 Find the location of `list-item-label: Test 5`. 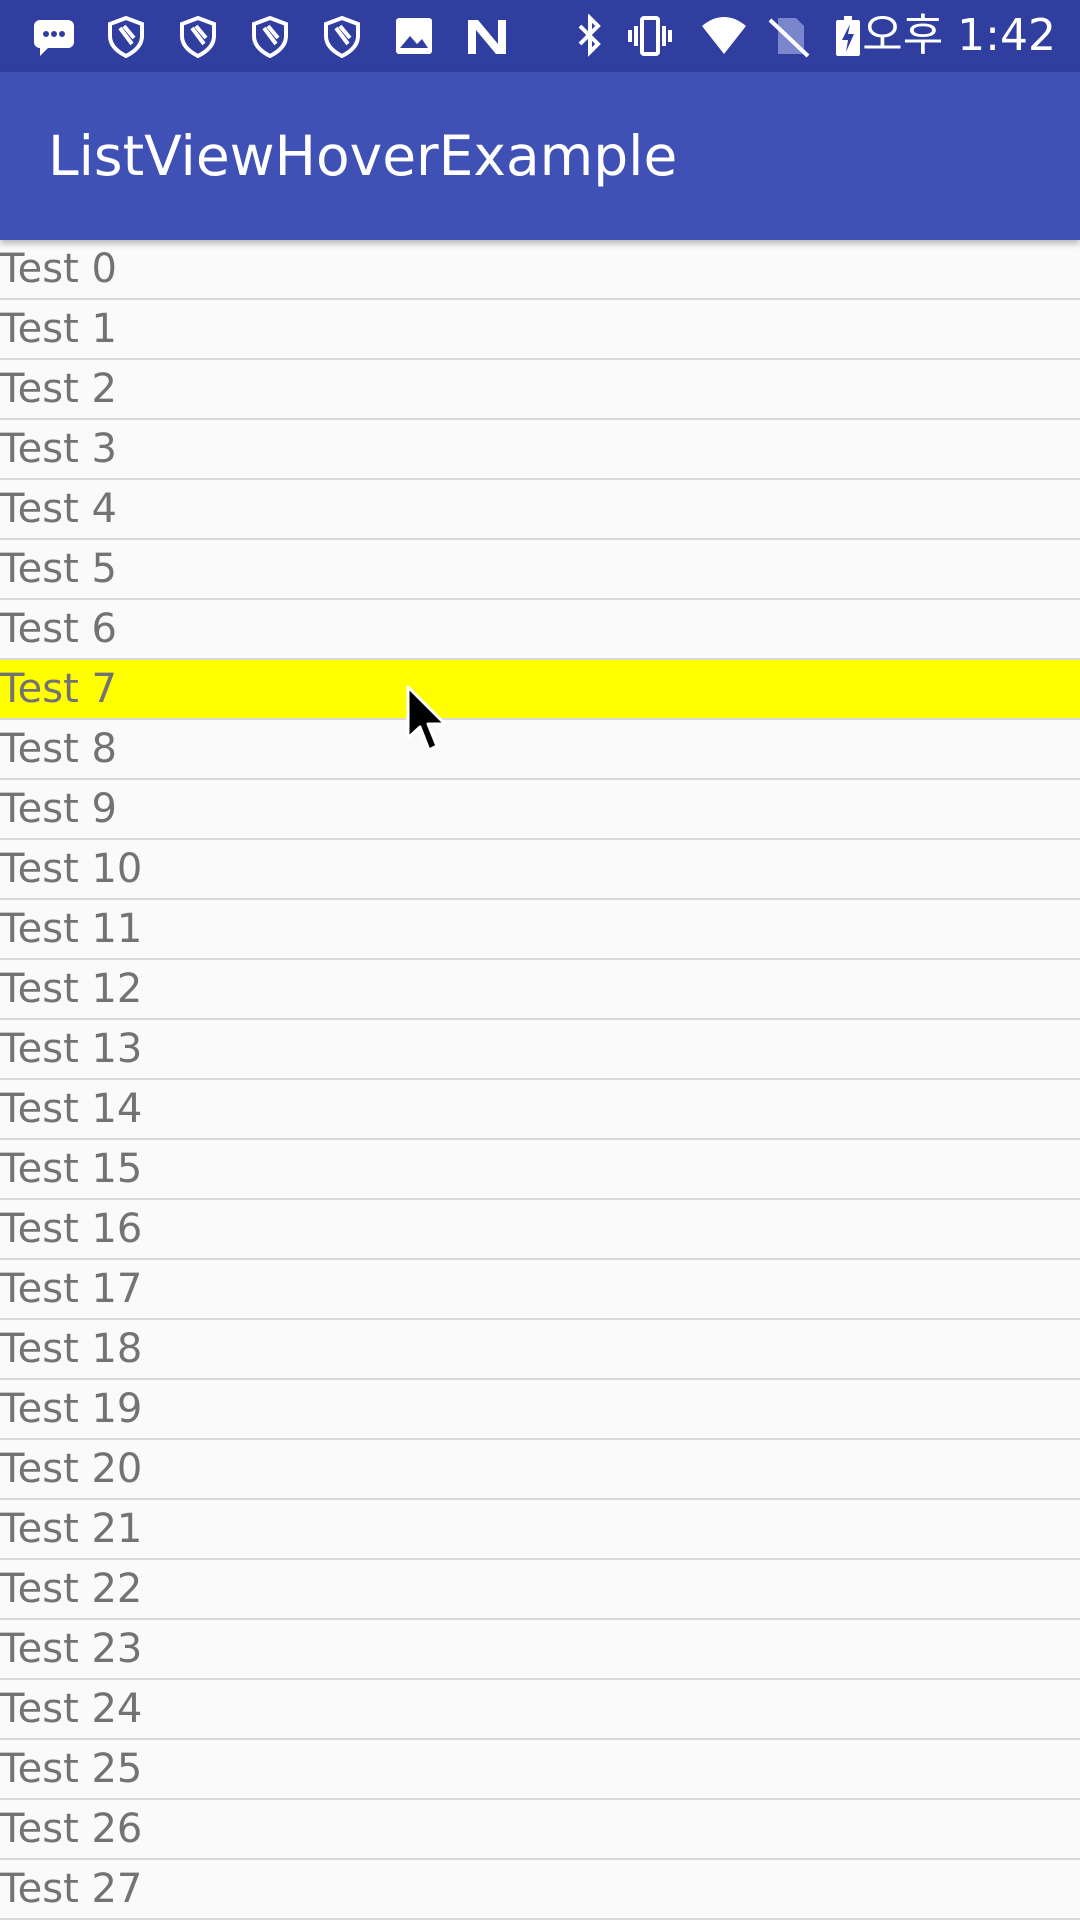

list-item-label: Test 5 is located at coordinates (58, 569).